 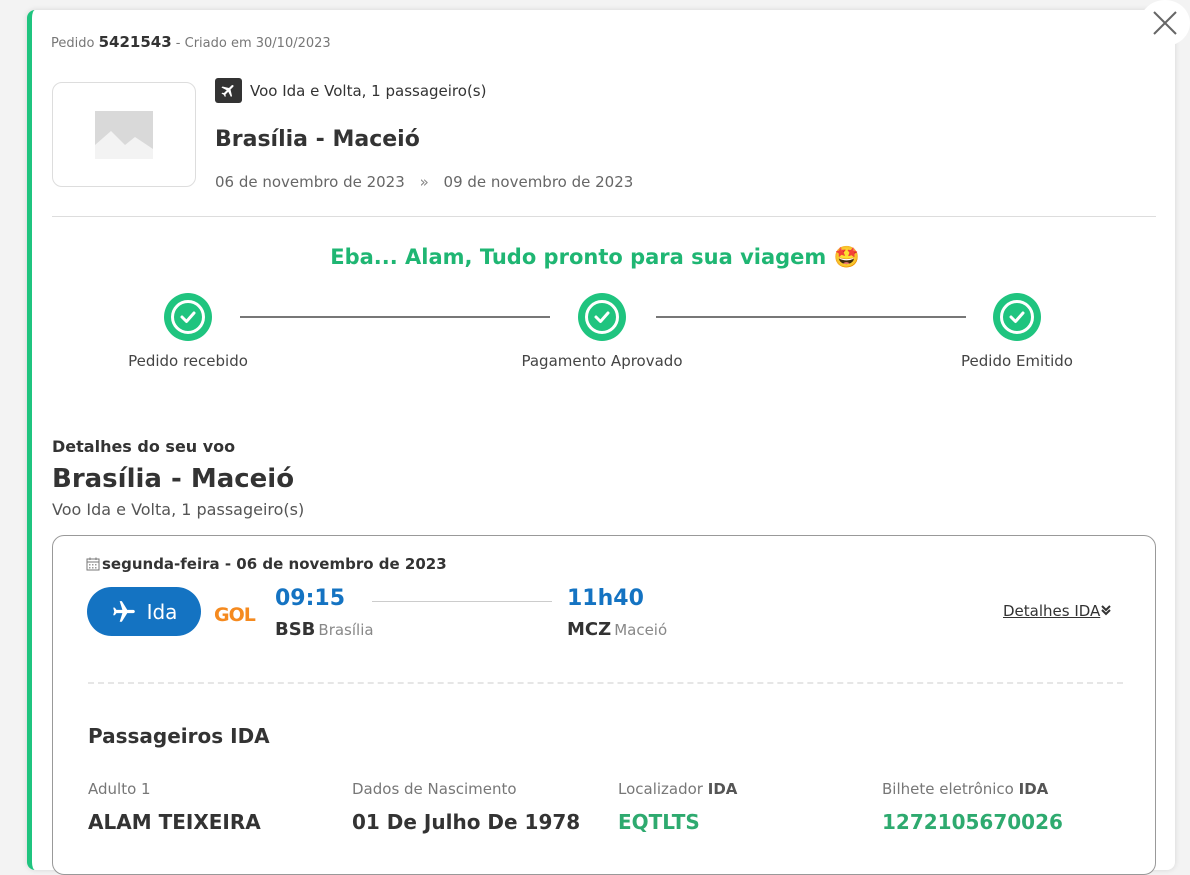 I want to click on step-label-issued: Pedido Emitido, so click(x=1017, y=361).